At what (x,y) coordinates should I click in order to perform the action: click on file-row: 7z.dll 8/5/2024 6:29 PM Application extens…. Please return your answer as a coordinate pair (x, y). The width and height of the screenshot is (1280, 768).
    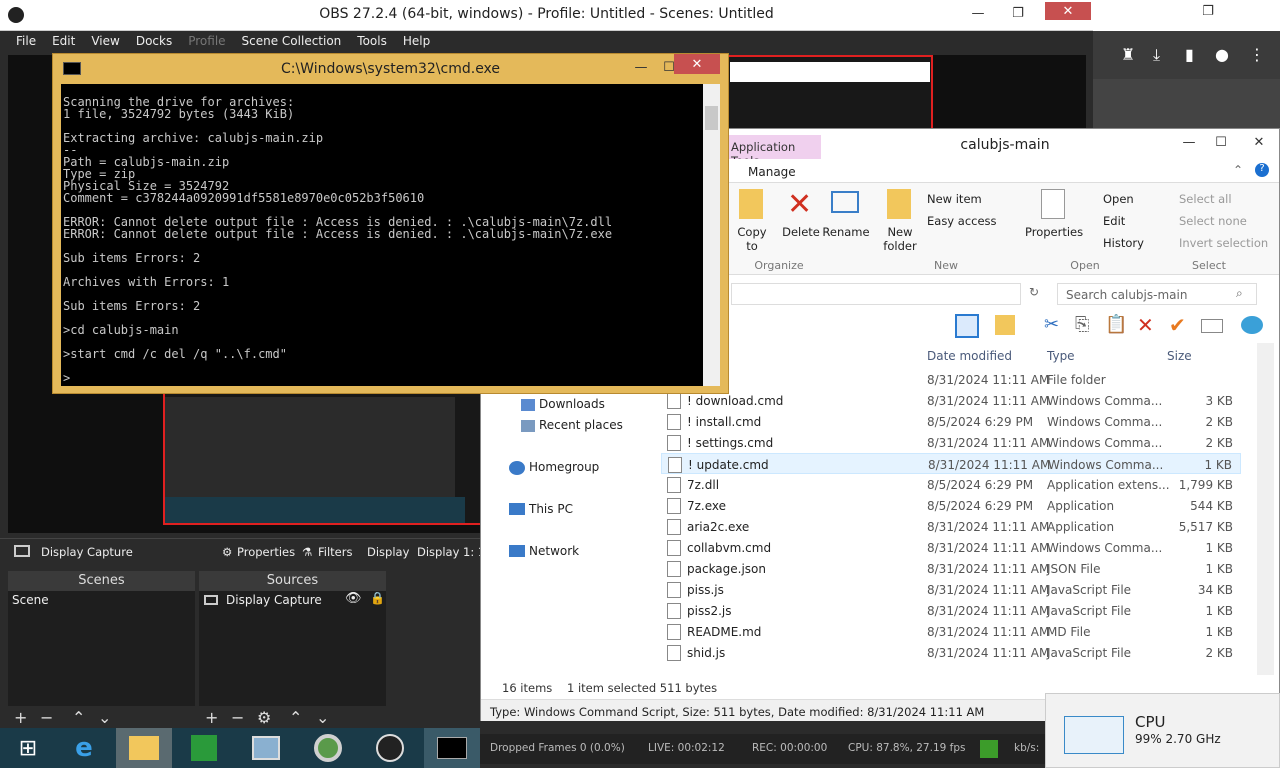
    Looking at the image, I should click on (951, 484).